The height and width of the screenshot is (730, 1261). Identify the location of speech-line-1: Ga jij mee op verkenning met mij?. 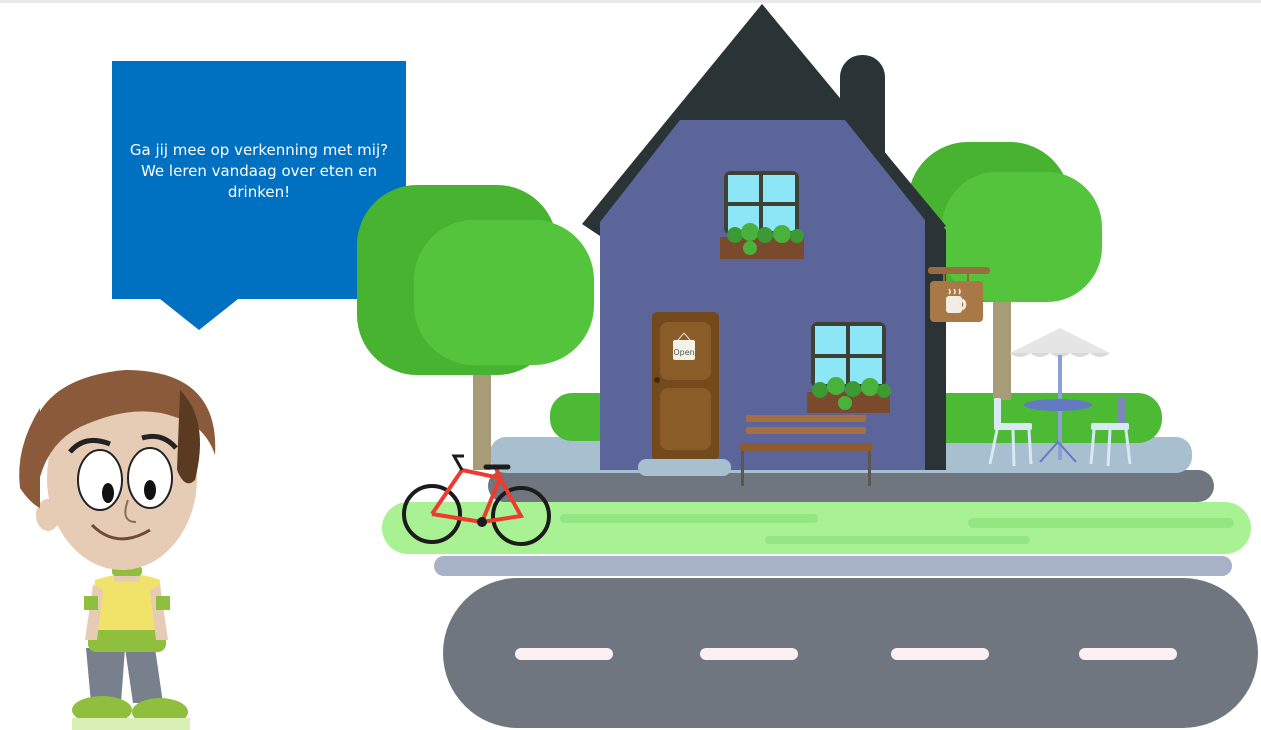
(259, 150).